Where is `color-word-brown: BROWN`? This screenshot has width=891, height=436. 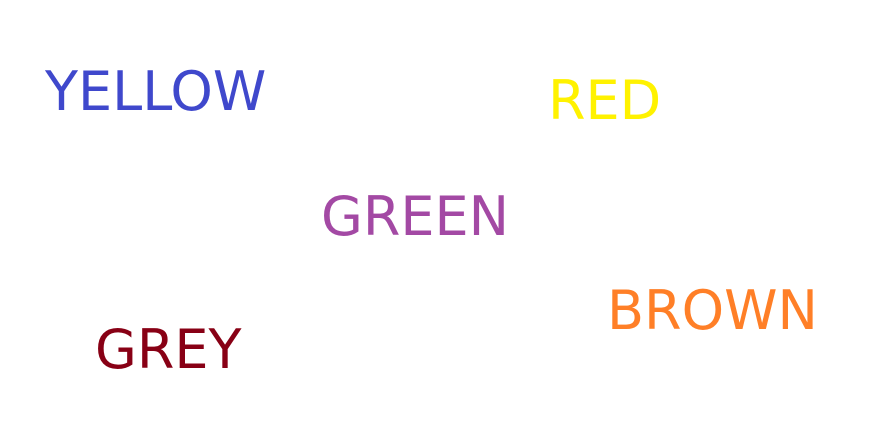 color-word-brown: BROWN is located at coordinates (712, 310).